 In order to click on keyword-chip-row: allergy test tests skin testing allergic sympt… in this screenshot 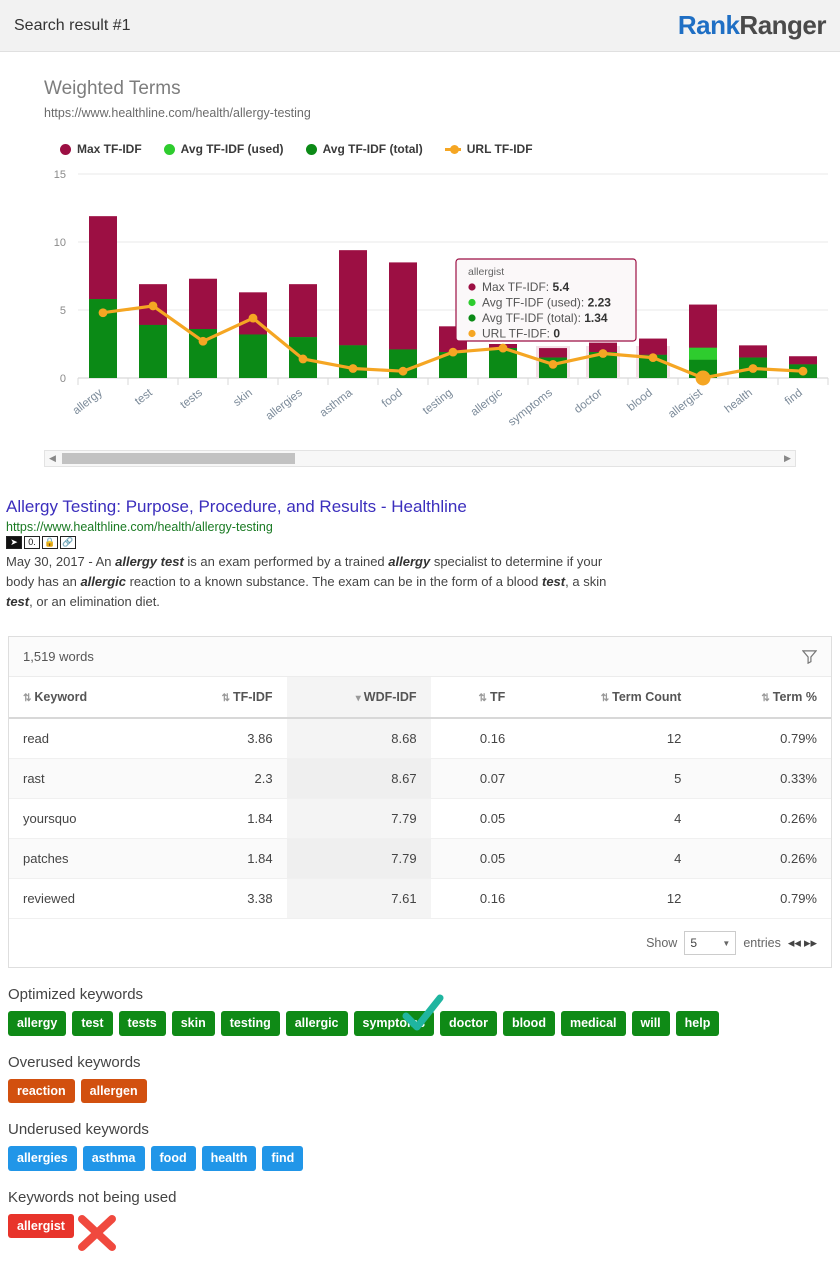, I will do `click(420, 1023)`.